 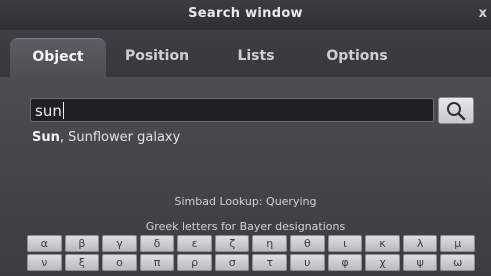 I want to click on search-button, so click(x=456, y=110).